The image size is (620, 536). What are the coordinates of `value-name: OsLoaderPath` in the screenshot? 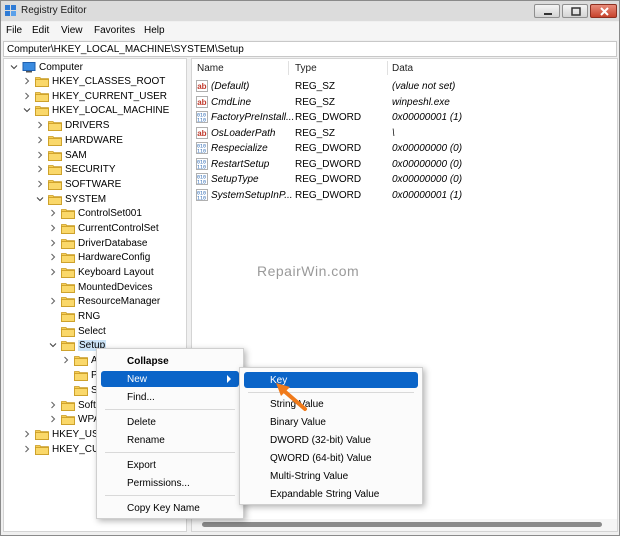 It's located at (243, 133).